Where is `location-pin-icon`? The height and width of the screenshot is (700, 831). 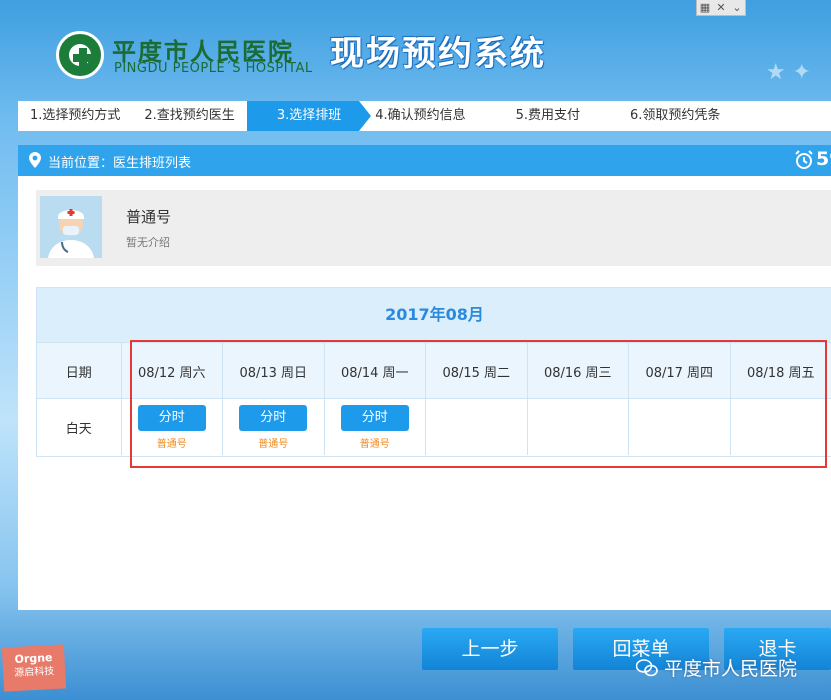 location-pin-icon is located at coordinates (35, 160).